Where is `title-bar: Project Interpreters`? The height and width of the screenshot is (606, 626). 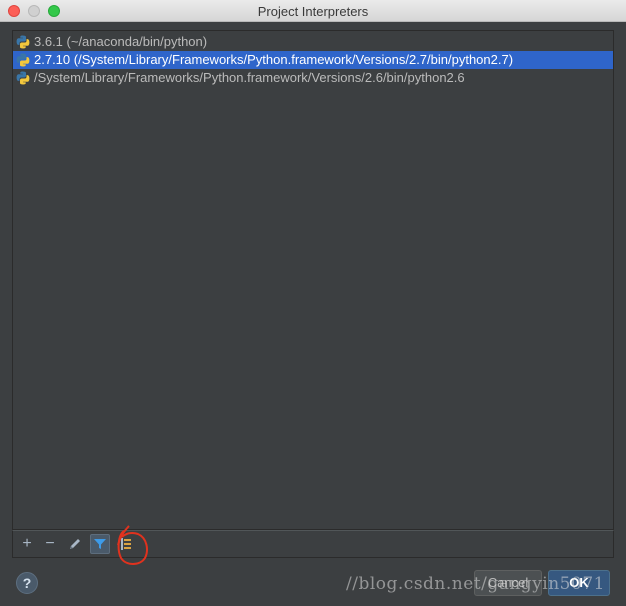
title-bar: Project Interpreters is located at coordinates (313, 11).